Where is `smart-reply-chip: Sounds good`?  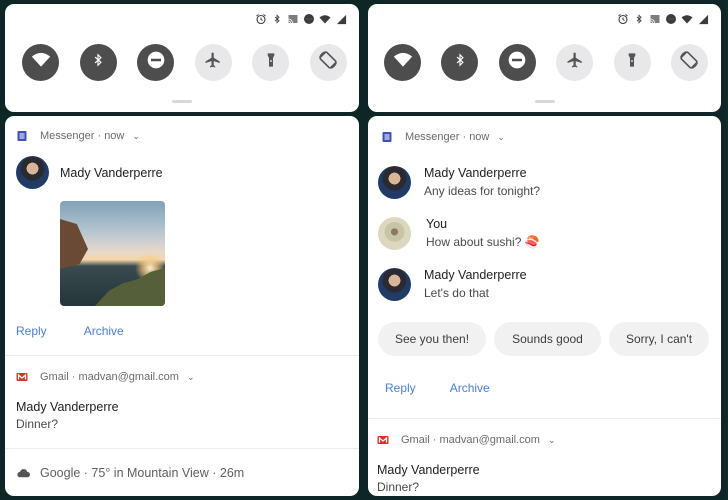 smart-reply-chip: Sounds good is located at coordinates (547, 339).